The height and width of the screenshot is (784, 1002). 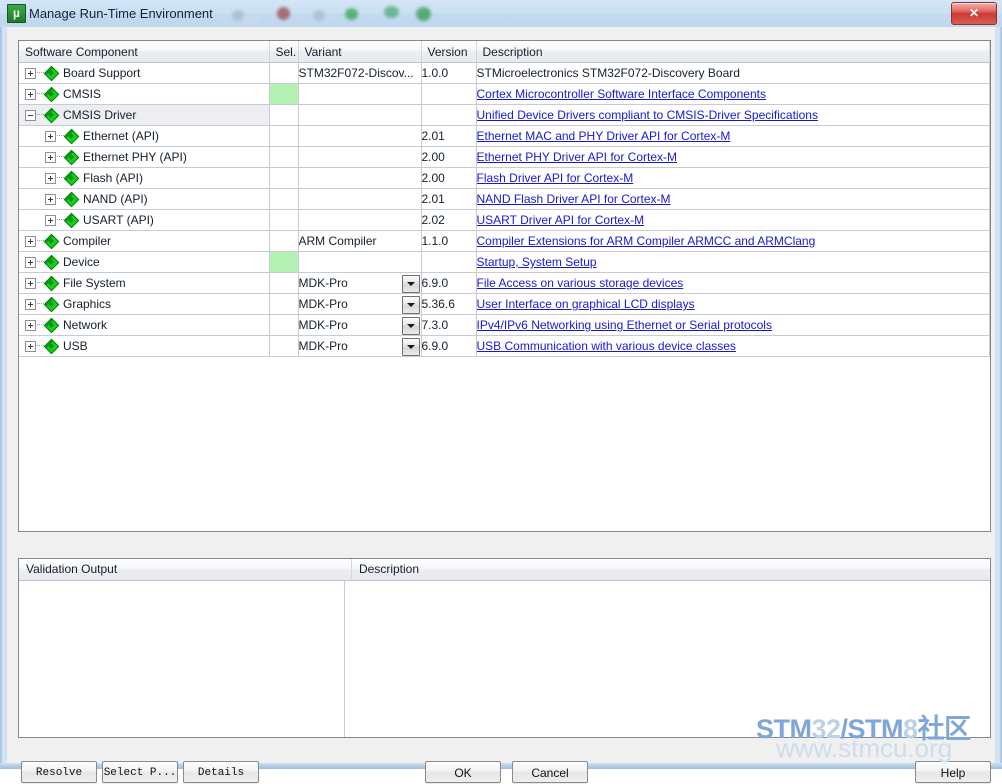 What do you see at coordinates (144, 52) in the screenshot?
I see `column-header-component: Software Component` at bounding box center [144, 52].